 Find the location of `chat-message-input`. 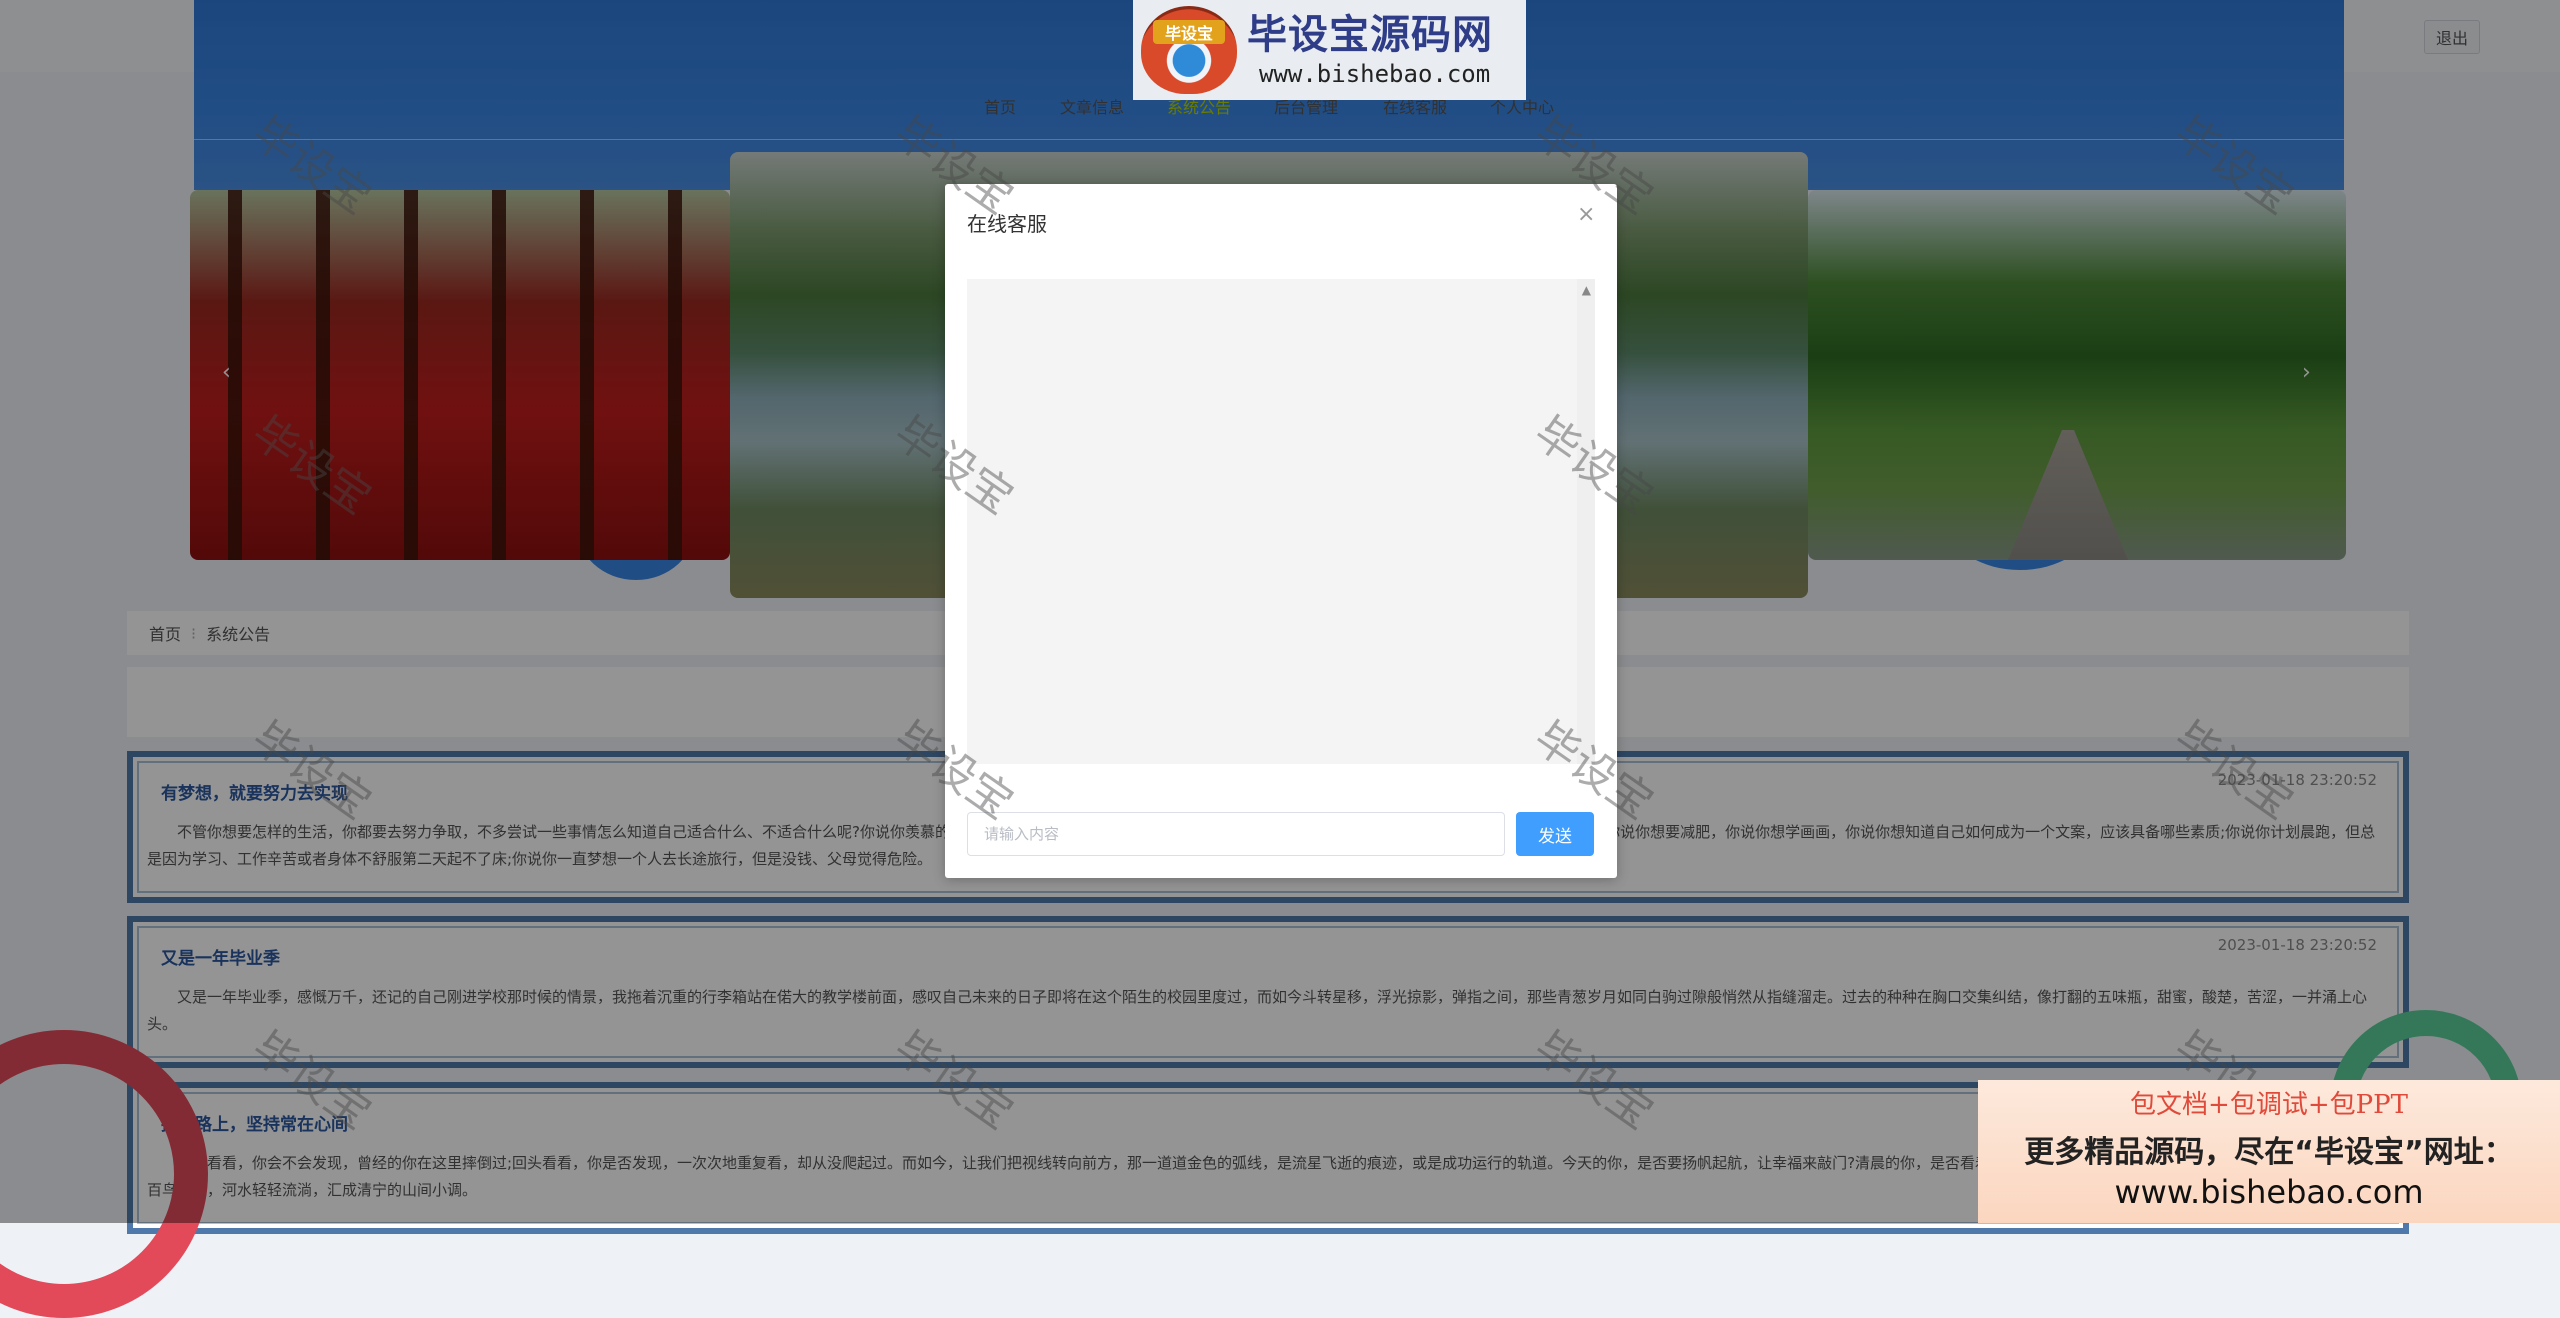

chat-message-input is located at coordinates (1236, 834).